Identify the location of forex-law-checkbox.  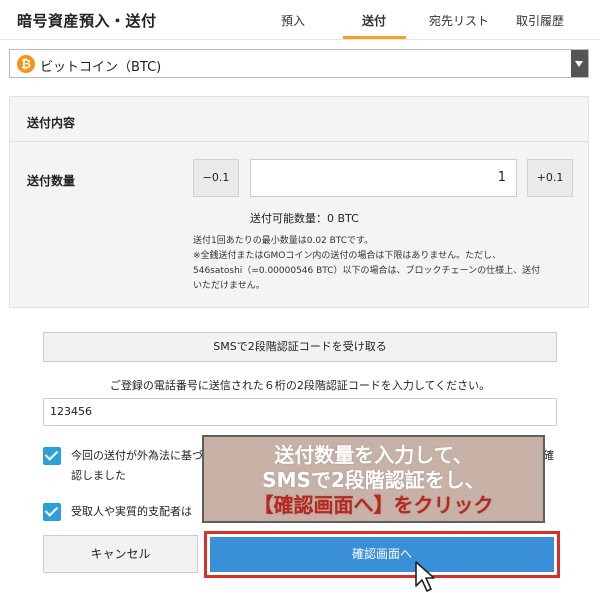
(52, 456).